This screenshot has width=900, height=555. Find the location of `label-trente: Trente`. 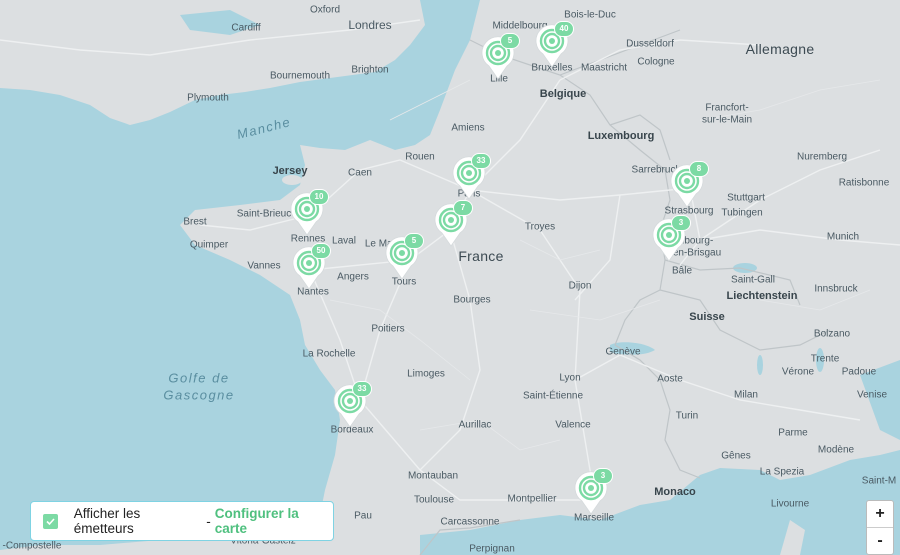

label-trente: Trente is located at coordinates (825, 359).